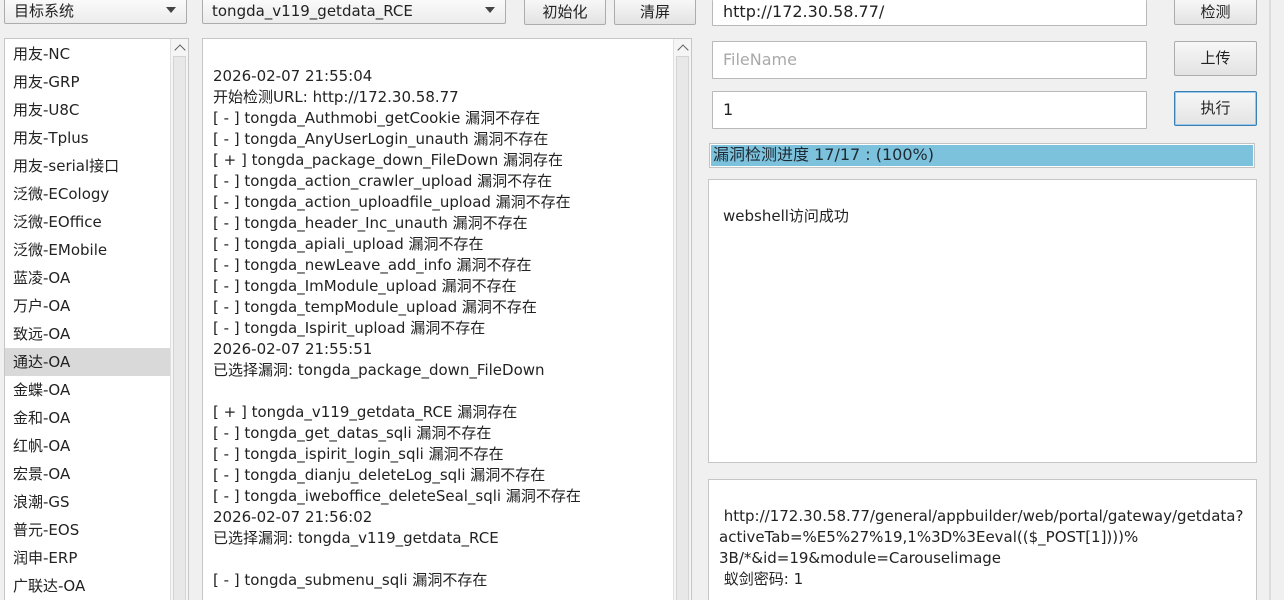 The height and width of the screenshot is (600, 1284). What do you see at coordinates (336, 97) in the screenshot?
I see `log-line: 开始检测URL: http://172.30.58.77` at bounding box center [336, 97].